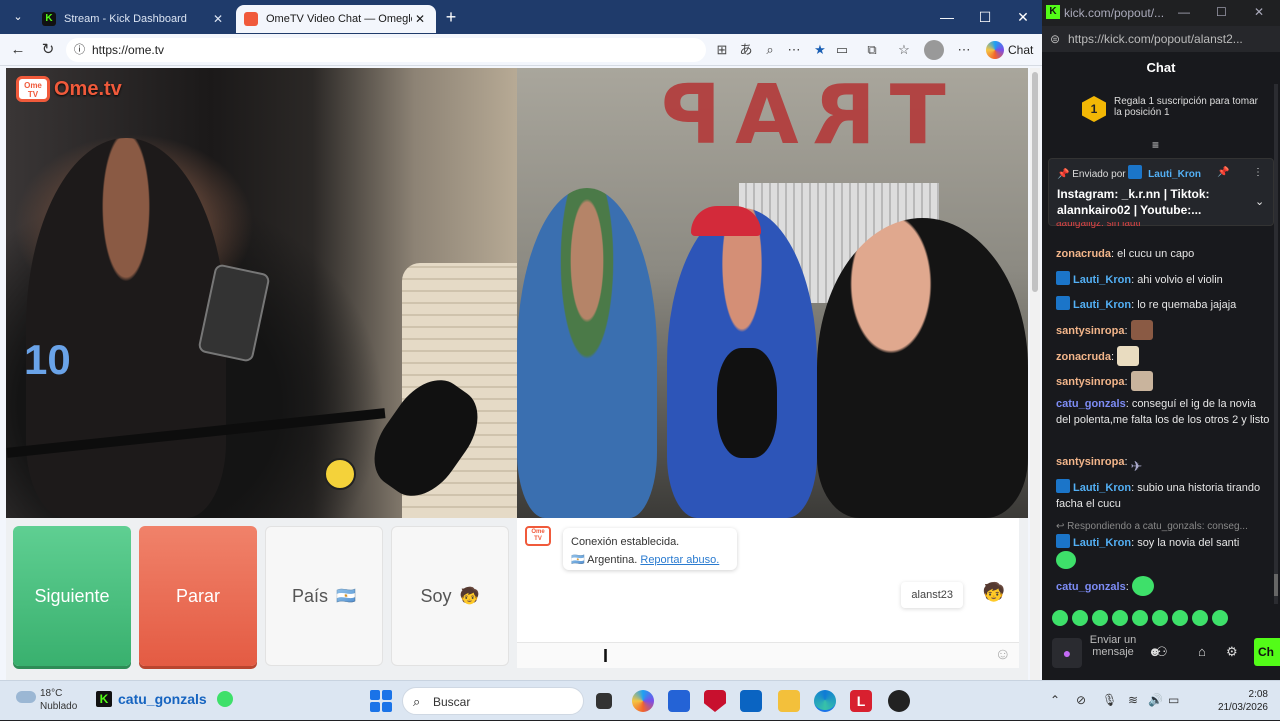 The image size is (1280, 721). Describe the element at coordinates (604, 701) in the screenshot. I see `task-view-icon` at that location.